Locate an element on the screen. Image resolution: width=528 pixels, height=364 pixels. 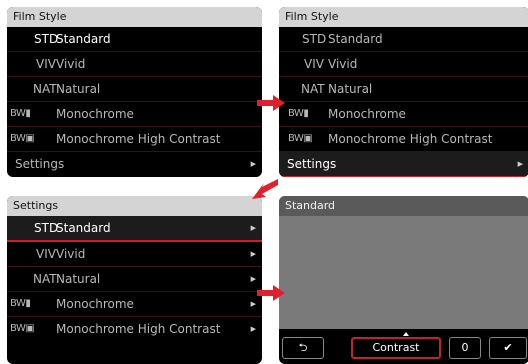
contrast-label: Contrast is located at coordinates (396, 347).